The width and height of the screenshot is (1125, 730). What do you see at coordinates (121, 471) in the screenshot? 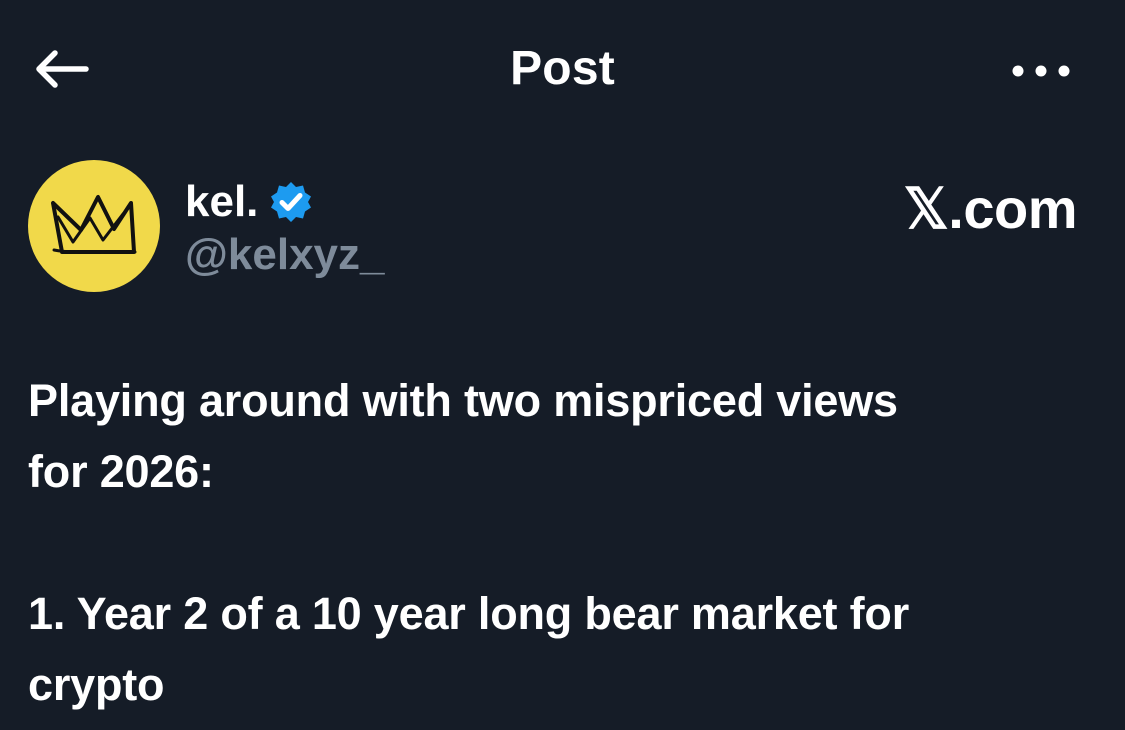
I see `post-text-line: for 2026:` at bounding box center [121, 471].